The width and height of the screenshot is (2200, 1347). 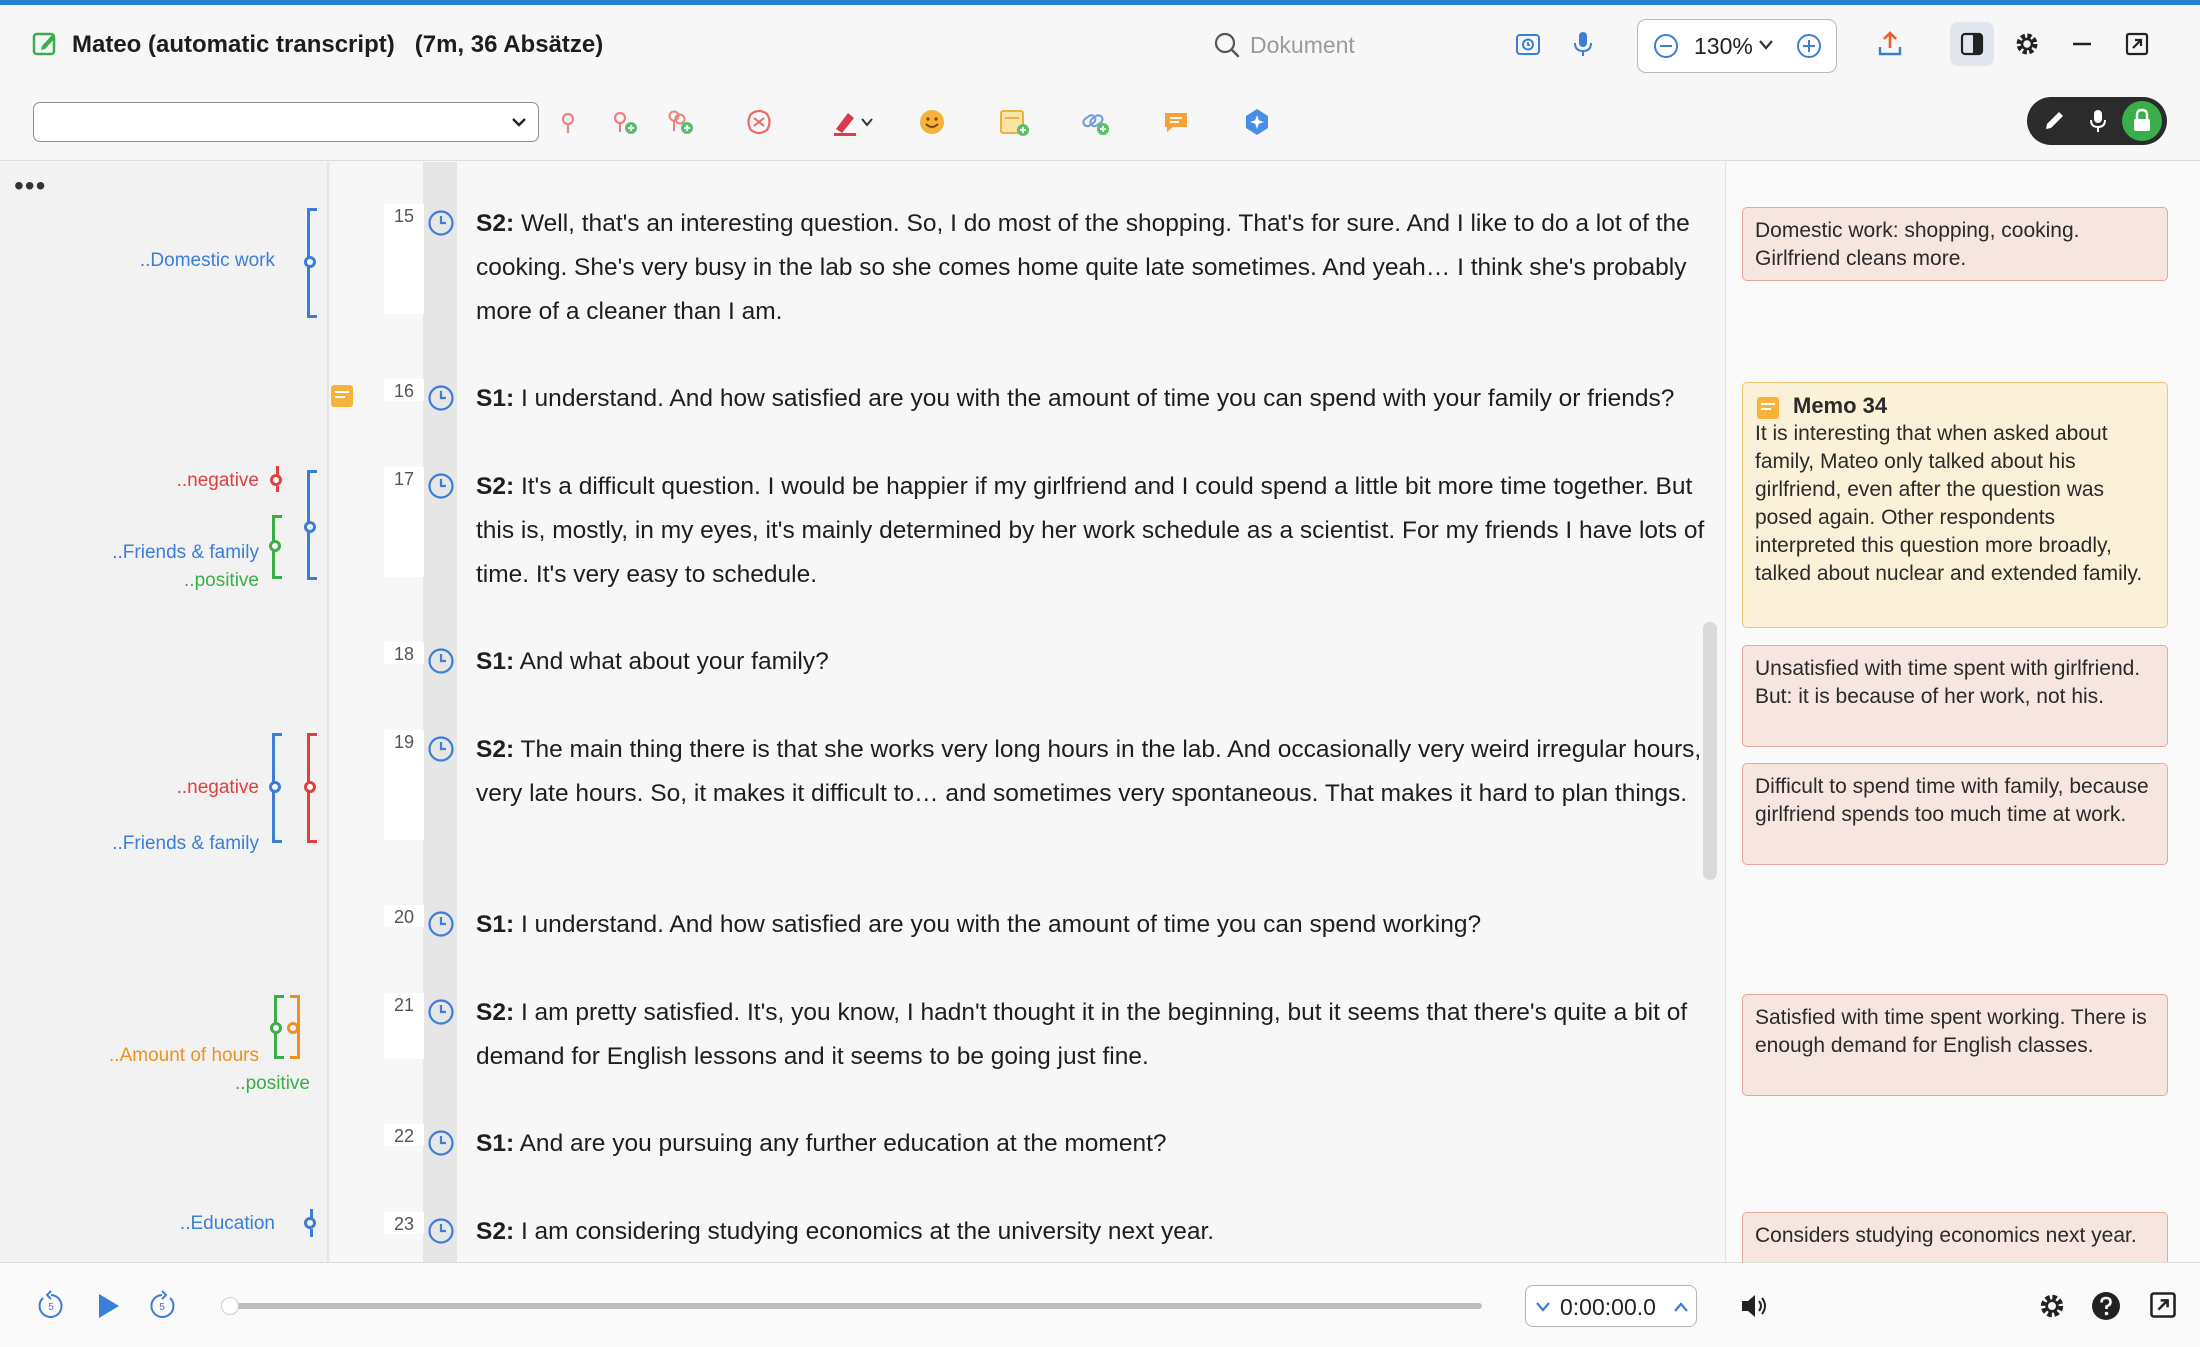 I want to click on chevron-up-icon, so click(x=1681, y=1307).